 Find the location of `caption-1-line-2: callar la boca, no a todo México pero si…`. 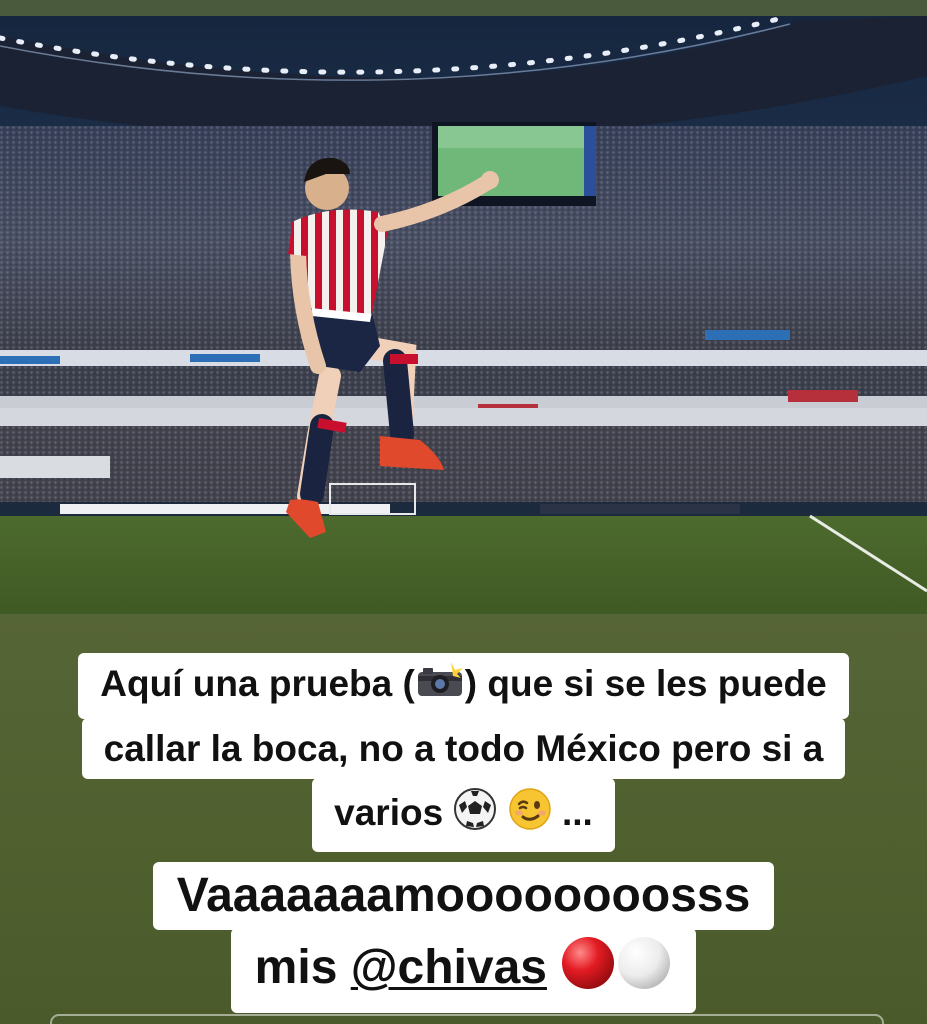

caption-1-line-2: callar la boca, no a todo México pero si… is located at coordinates (463, 749).